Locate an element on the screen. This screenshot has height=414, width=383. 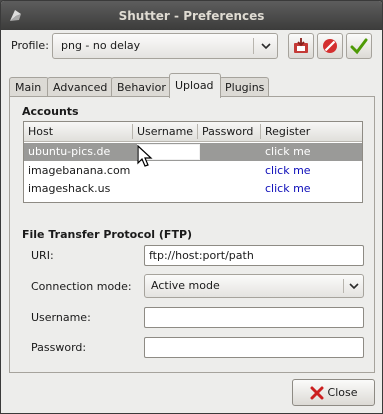
tab-advanced-label: Advanced is located at coordinates (80, 87).